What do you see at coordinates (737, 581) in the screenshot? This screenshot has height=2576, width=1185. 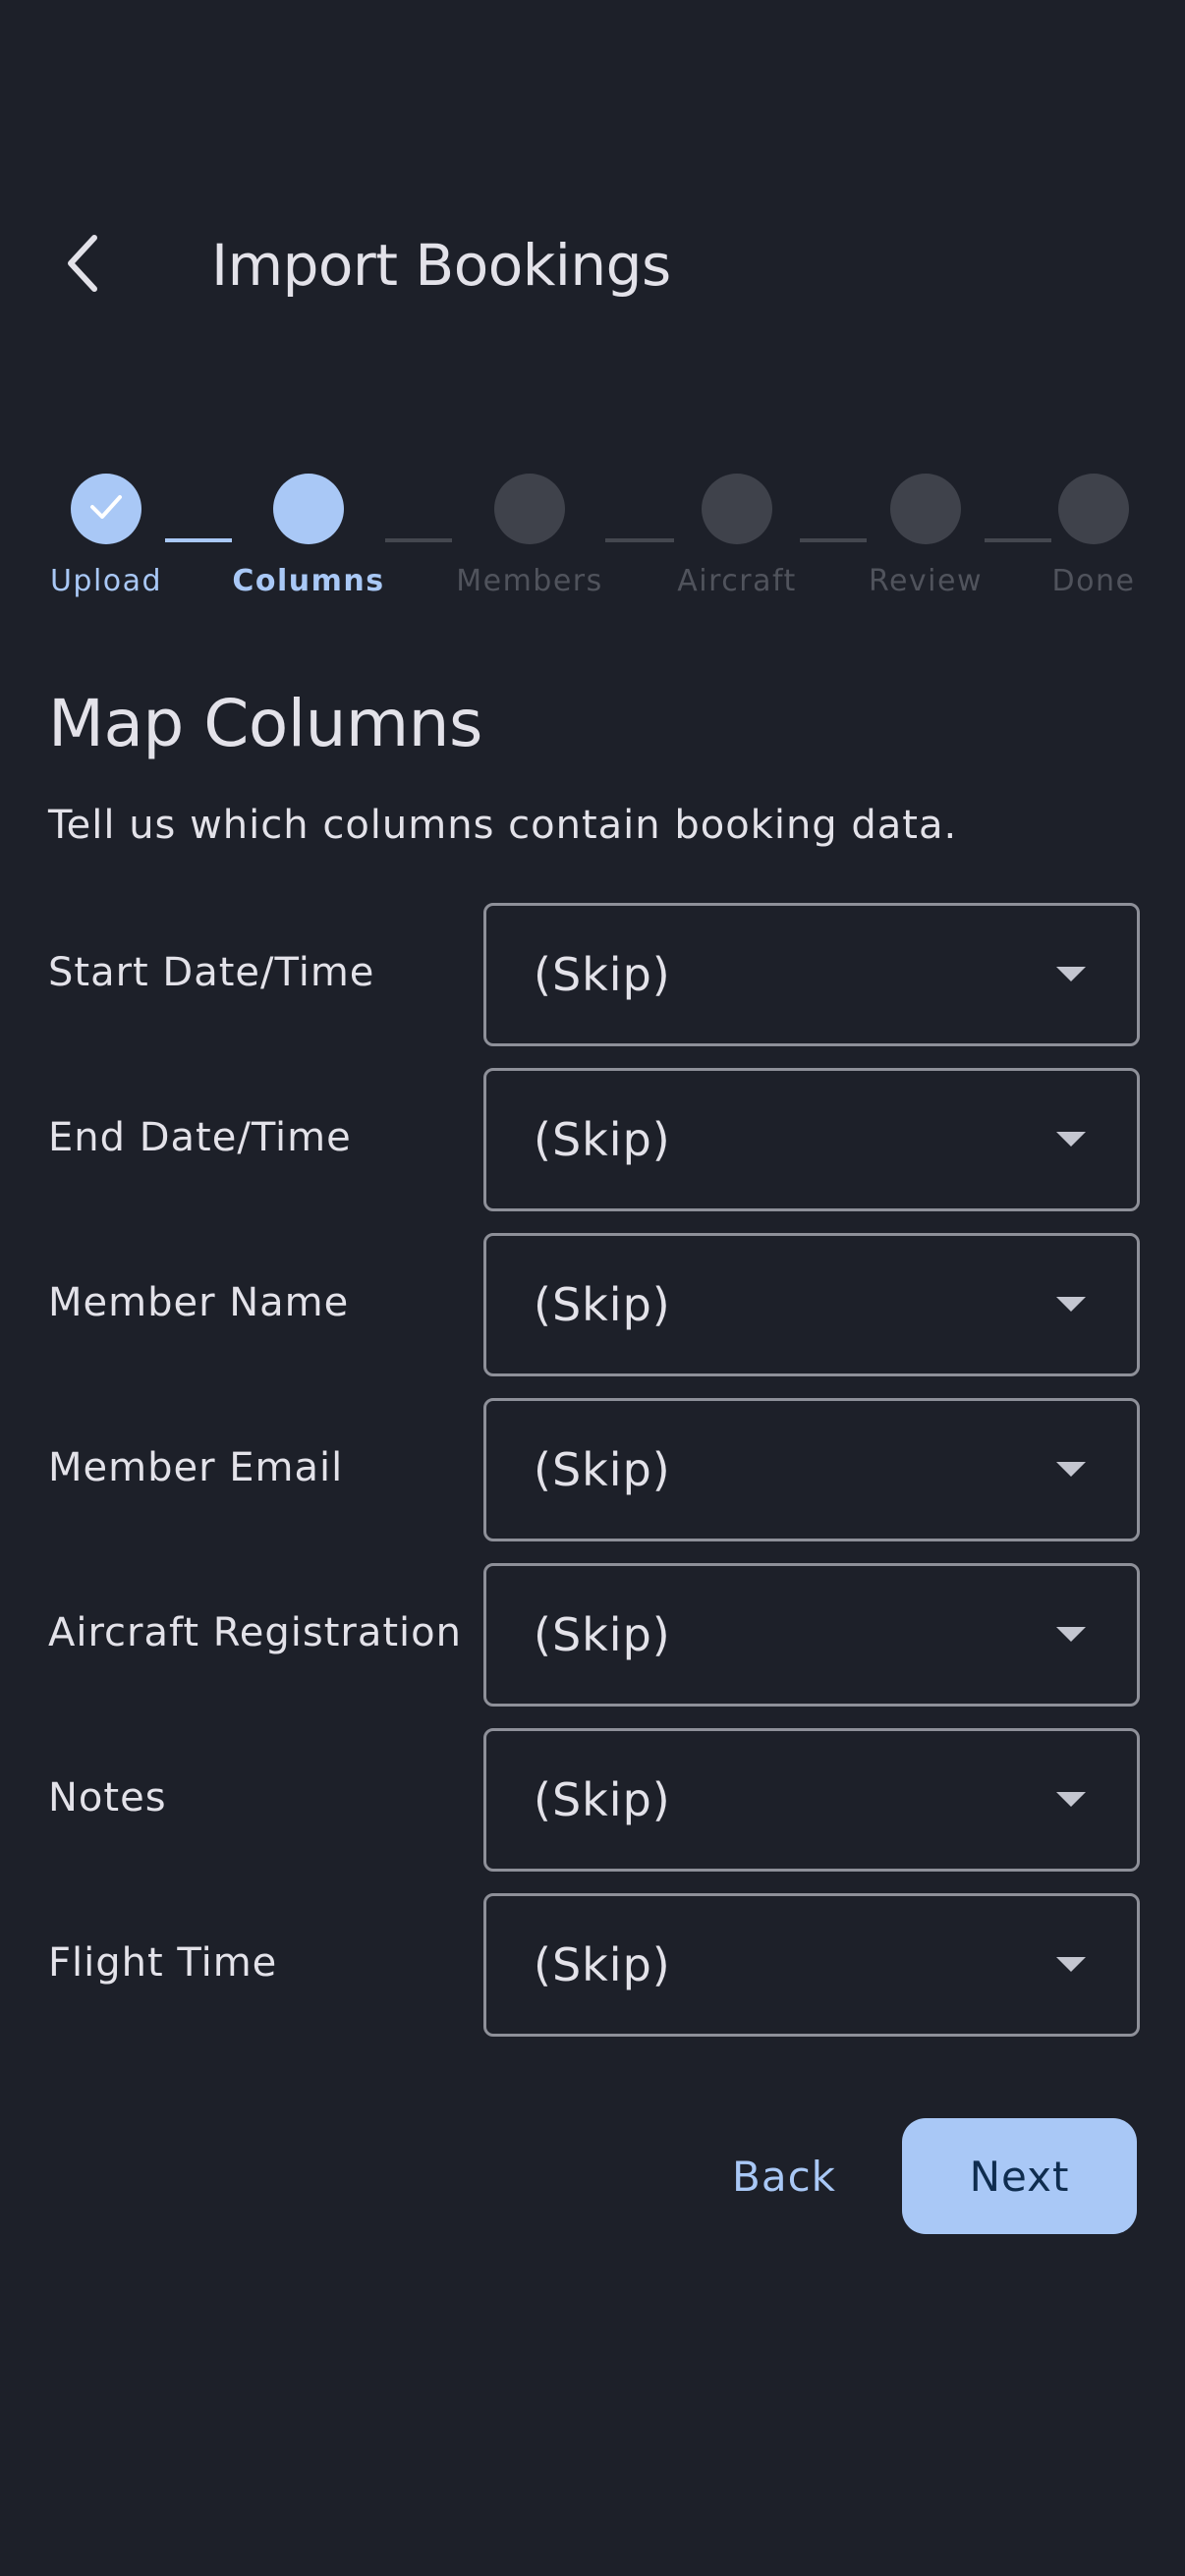 I see `step-aircraft-label: Aircraft` at bounding box center [737, 581].